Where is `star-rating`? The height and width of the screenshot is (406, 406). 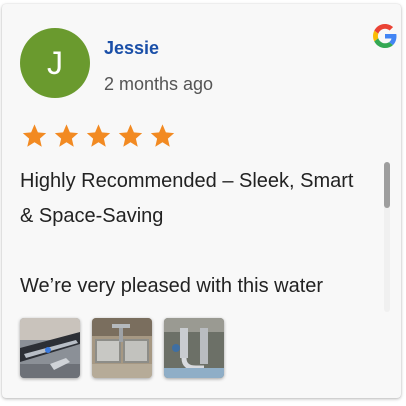 star-rating is located at coordinates (98, 136).